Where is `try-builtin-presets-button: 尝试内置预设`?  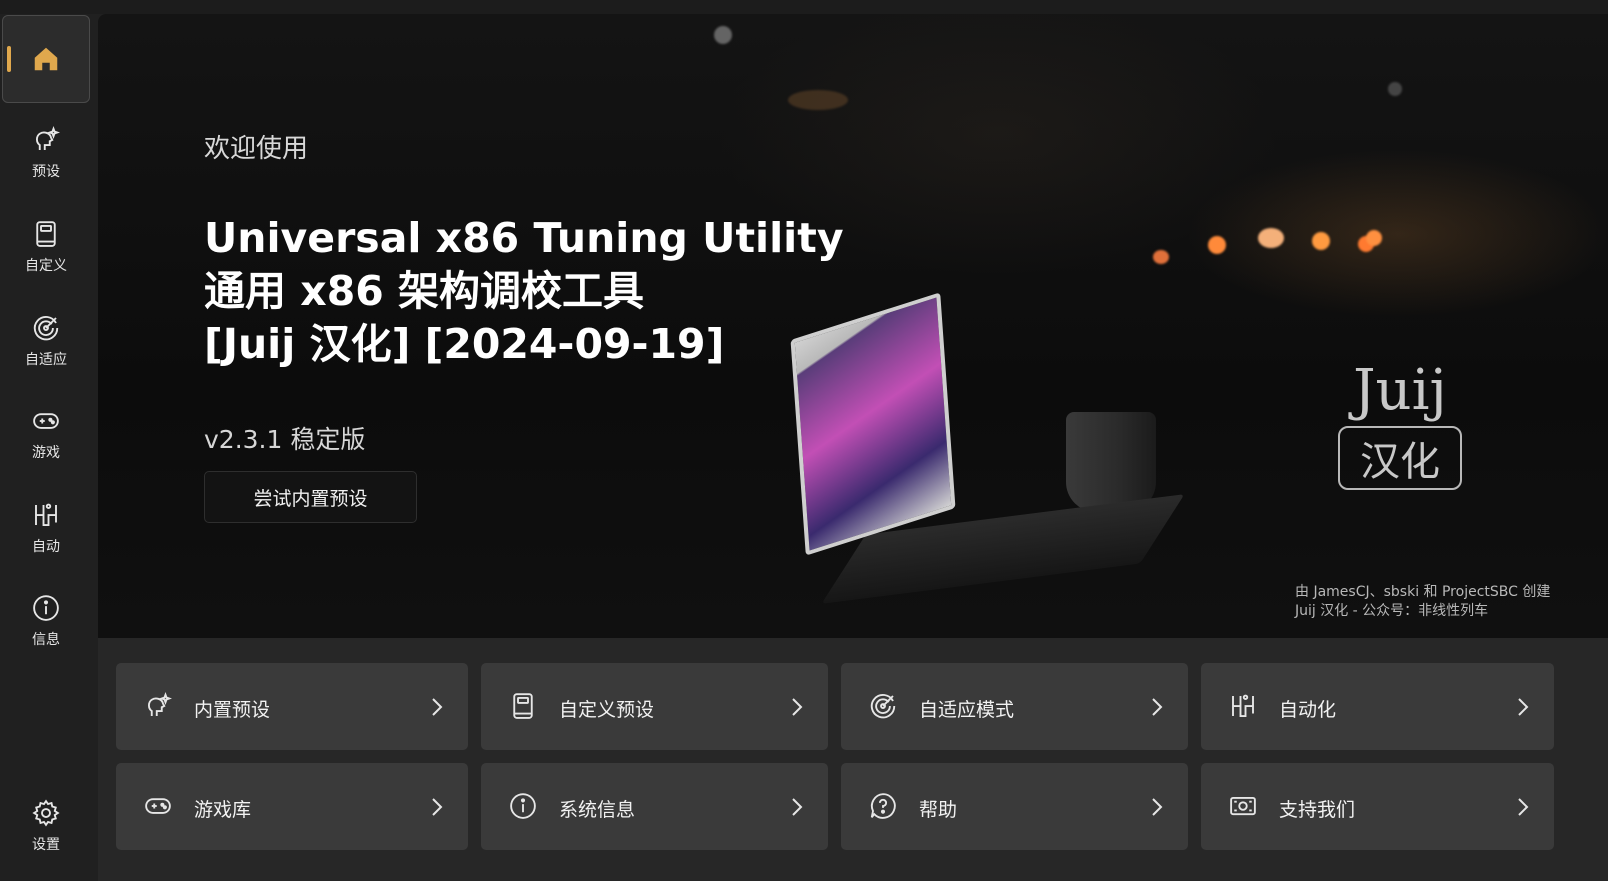 try-builtin-presets-button: 尝试内置预设 is located at coordinates (310, 497).